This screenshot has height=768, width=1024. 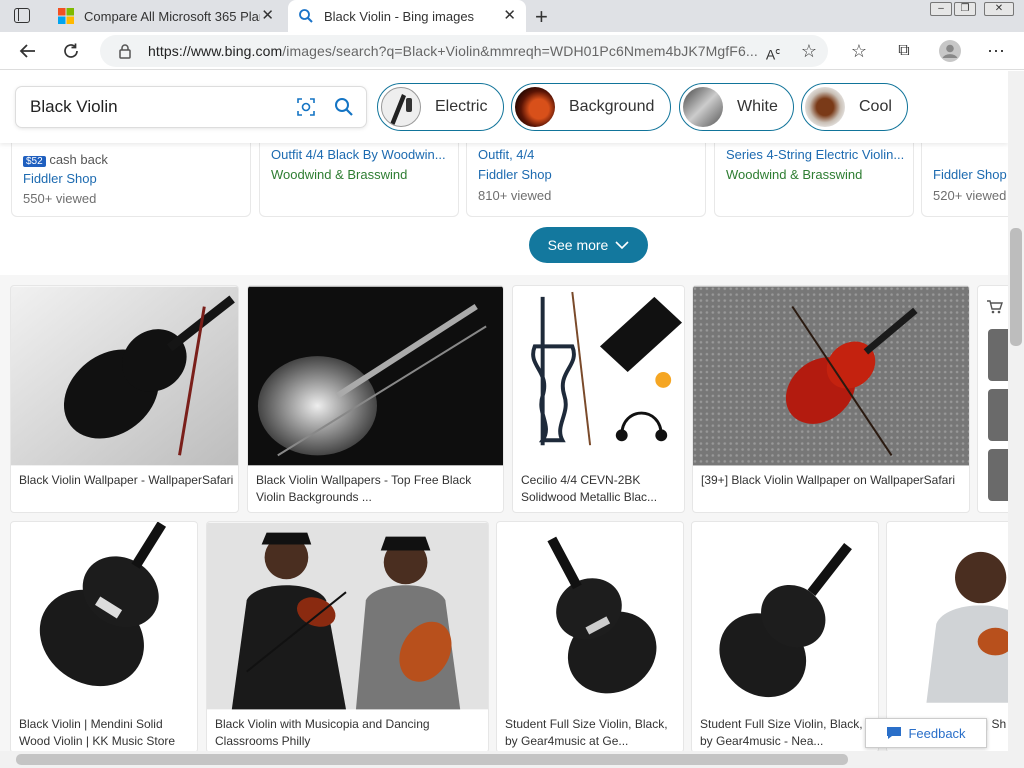 I want to click on refresh-icon, so click(x=71, y=51).